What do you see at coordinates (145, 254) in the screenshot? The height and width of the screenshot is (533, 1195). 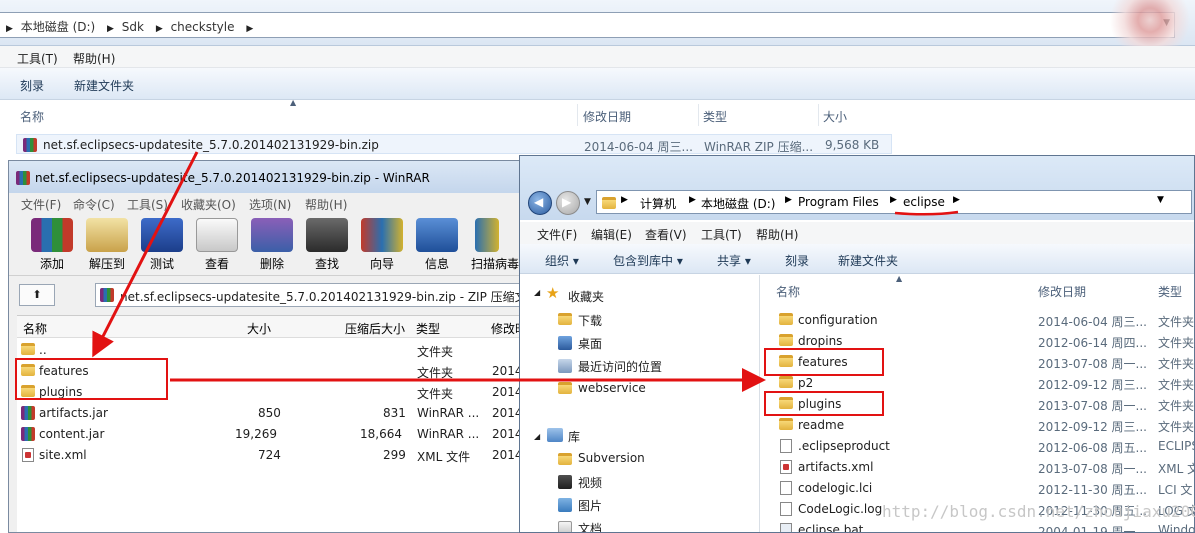 I see `arrow-zip-to-folders` at bounding box center [145, 254].